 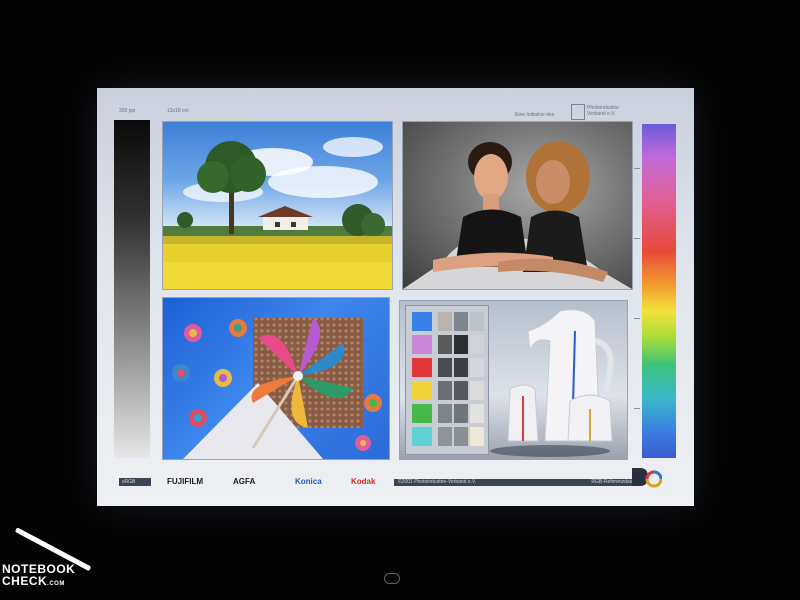 I want to click on kodak-logo: Kodak, so click(x=363, y=481).